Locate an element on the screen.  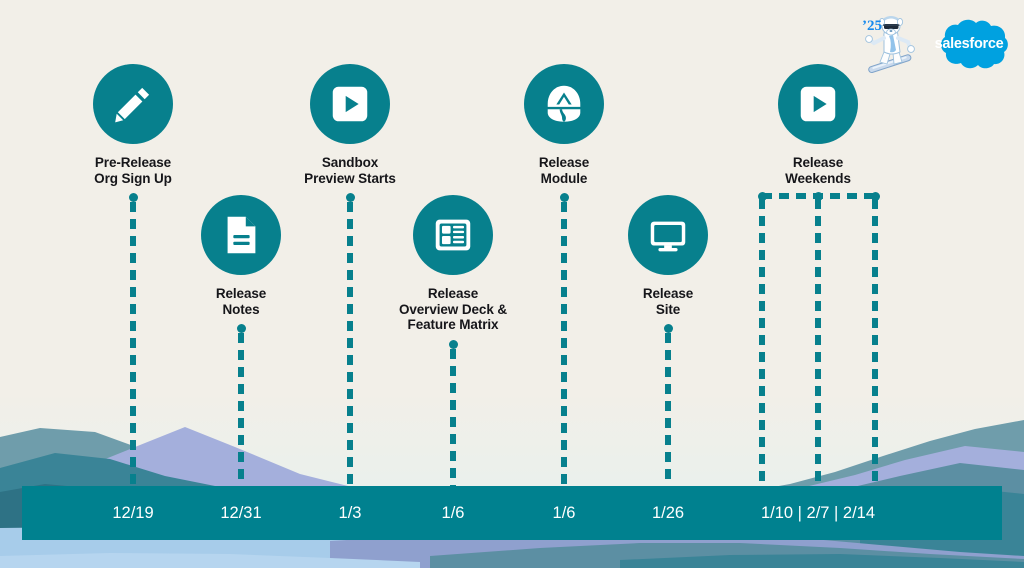
connector-release-notes is located at coordinates (241, 405).